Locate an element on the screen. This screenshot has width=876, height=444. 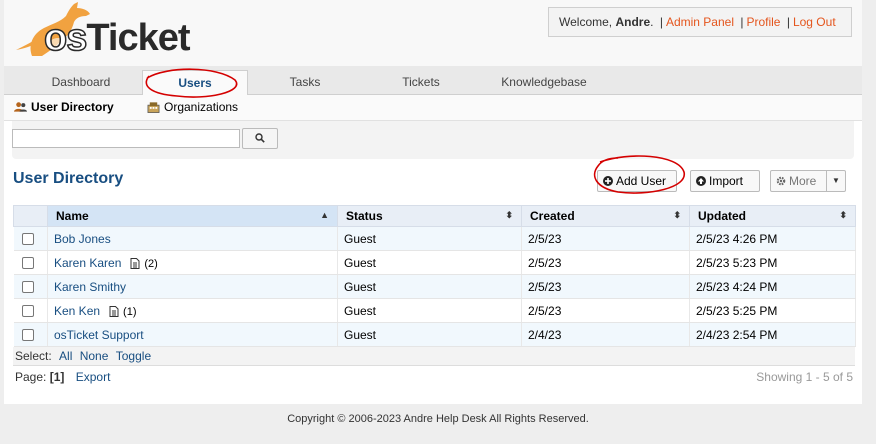
user-name-link: Karen Karen is located at coordinates (87, 263).